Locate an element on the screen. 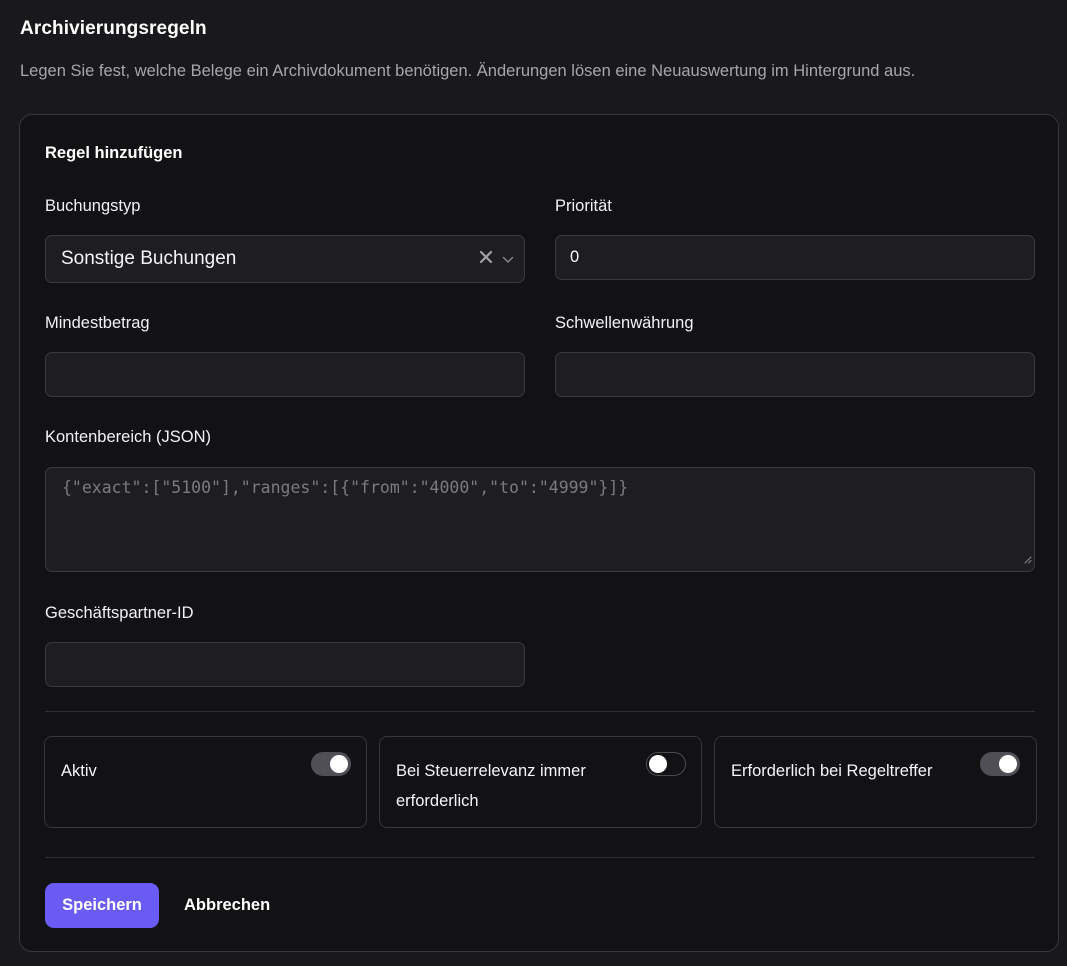 This screenshot has height=966, width=1067. toggle-card-tax-relevance: Bei Steuerrelevanz immer erforderlich is located at coordinates (540, 782).